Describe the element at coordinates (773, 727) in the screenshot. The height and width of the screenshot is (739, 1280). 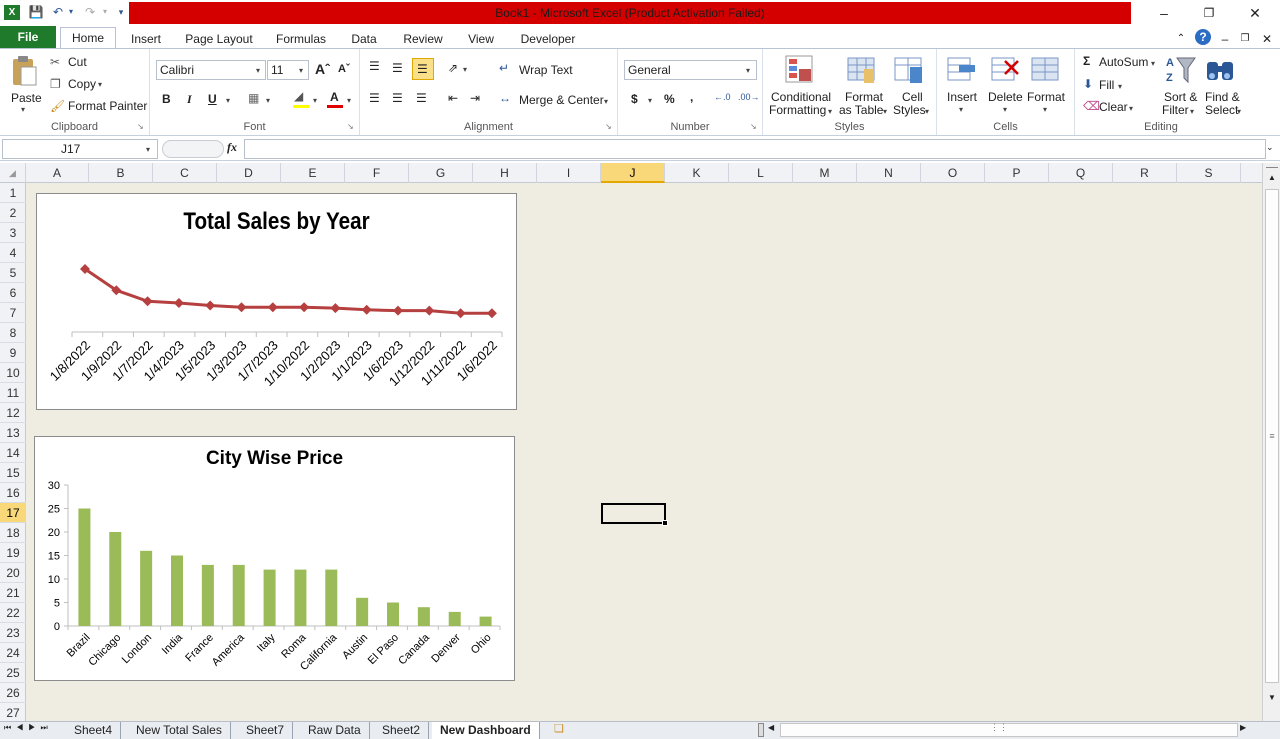
I see `hscroll-left-icon: ◀` at that location.